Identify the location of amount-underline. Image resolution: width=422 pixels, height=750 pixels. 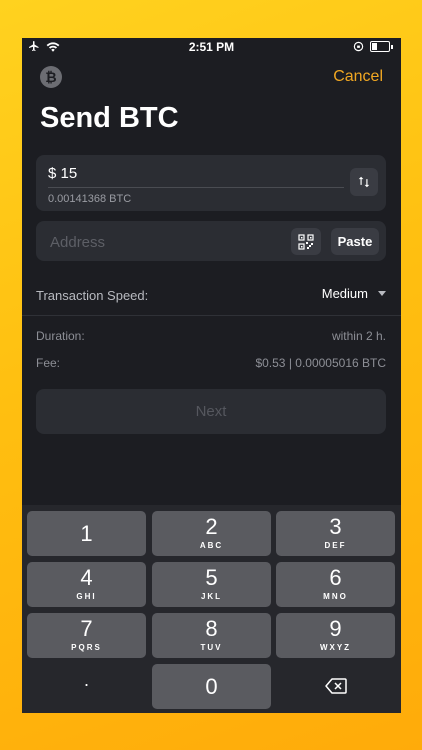
(196, 187).